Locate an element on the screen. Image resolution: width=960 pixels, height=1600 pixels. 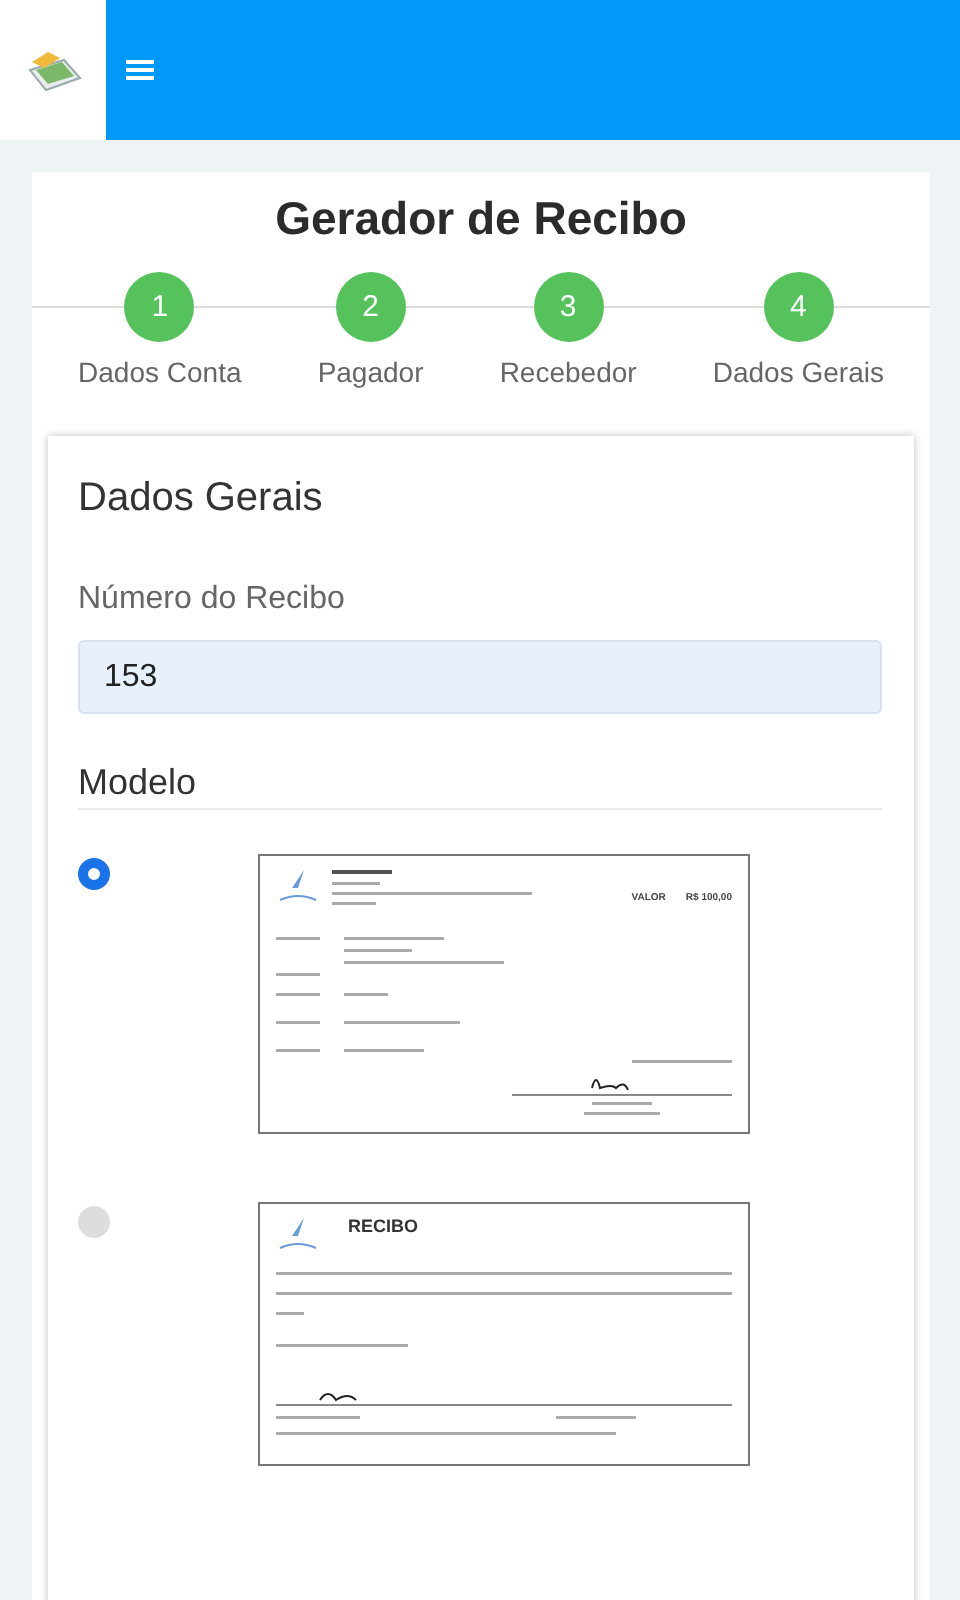
input-field: 153 is located at coordinates (480, 677).